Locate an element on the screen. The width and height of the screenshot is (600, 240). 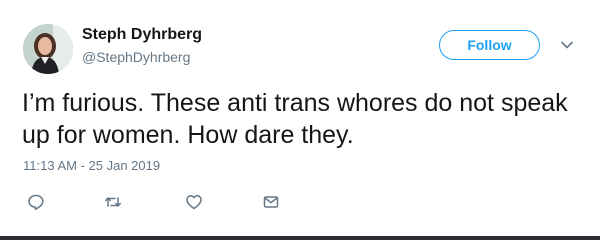
envelope-icon is located at coordinates (271, 202).